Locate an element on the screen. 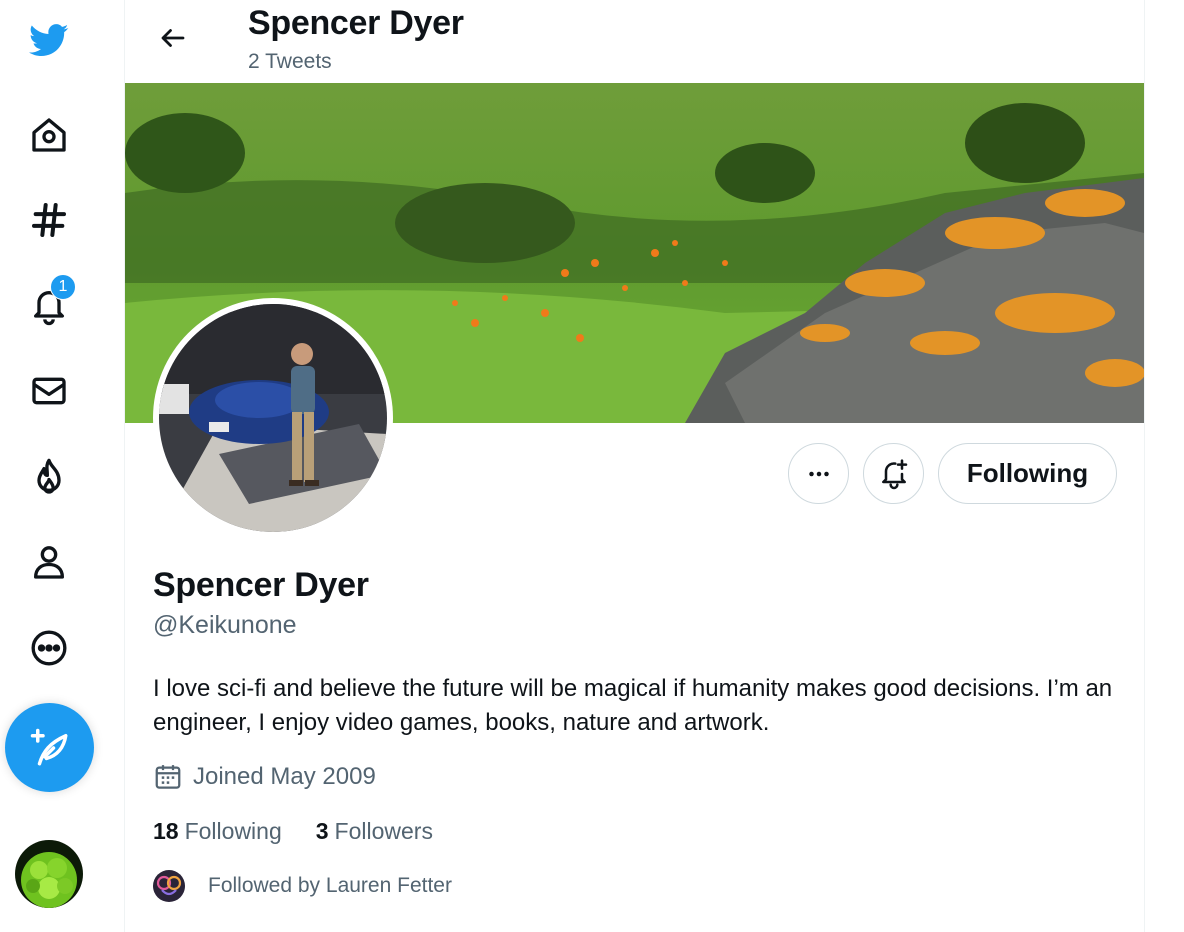 The height and width of the screenshot is (932, 1184). profile-avatar is located at coordinates (273, 418).